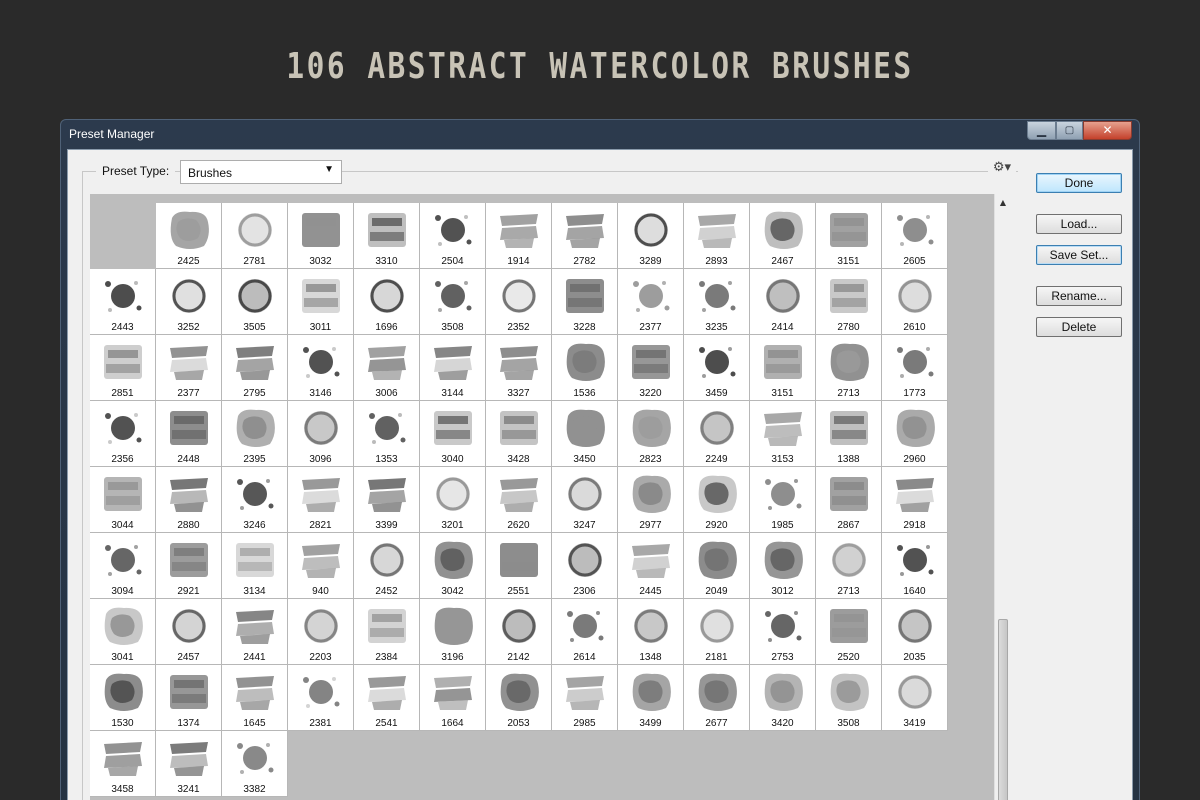  Describe the element at coordinates (123, 764) in the screenshot. I see `brush-preset-tile: 3458` at that location.